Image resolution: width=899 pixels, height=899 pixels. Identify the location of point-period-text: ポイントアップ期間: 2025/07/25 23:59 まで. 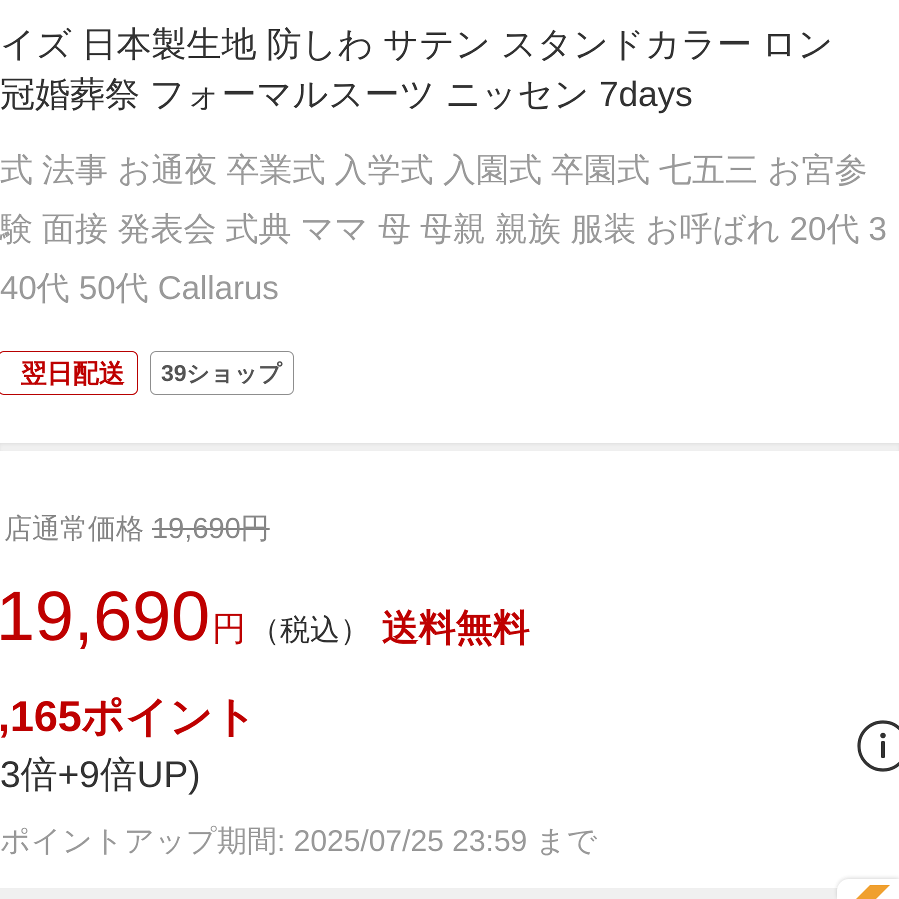
(299, 842).